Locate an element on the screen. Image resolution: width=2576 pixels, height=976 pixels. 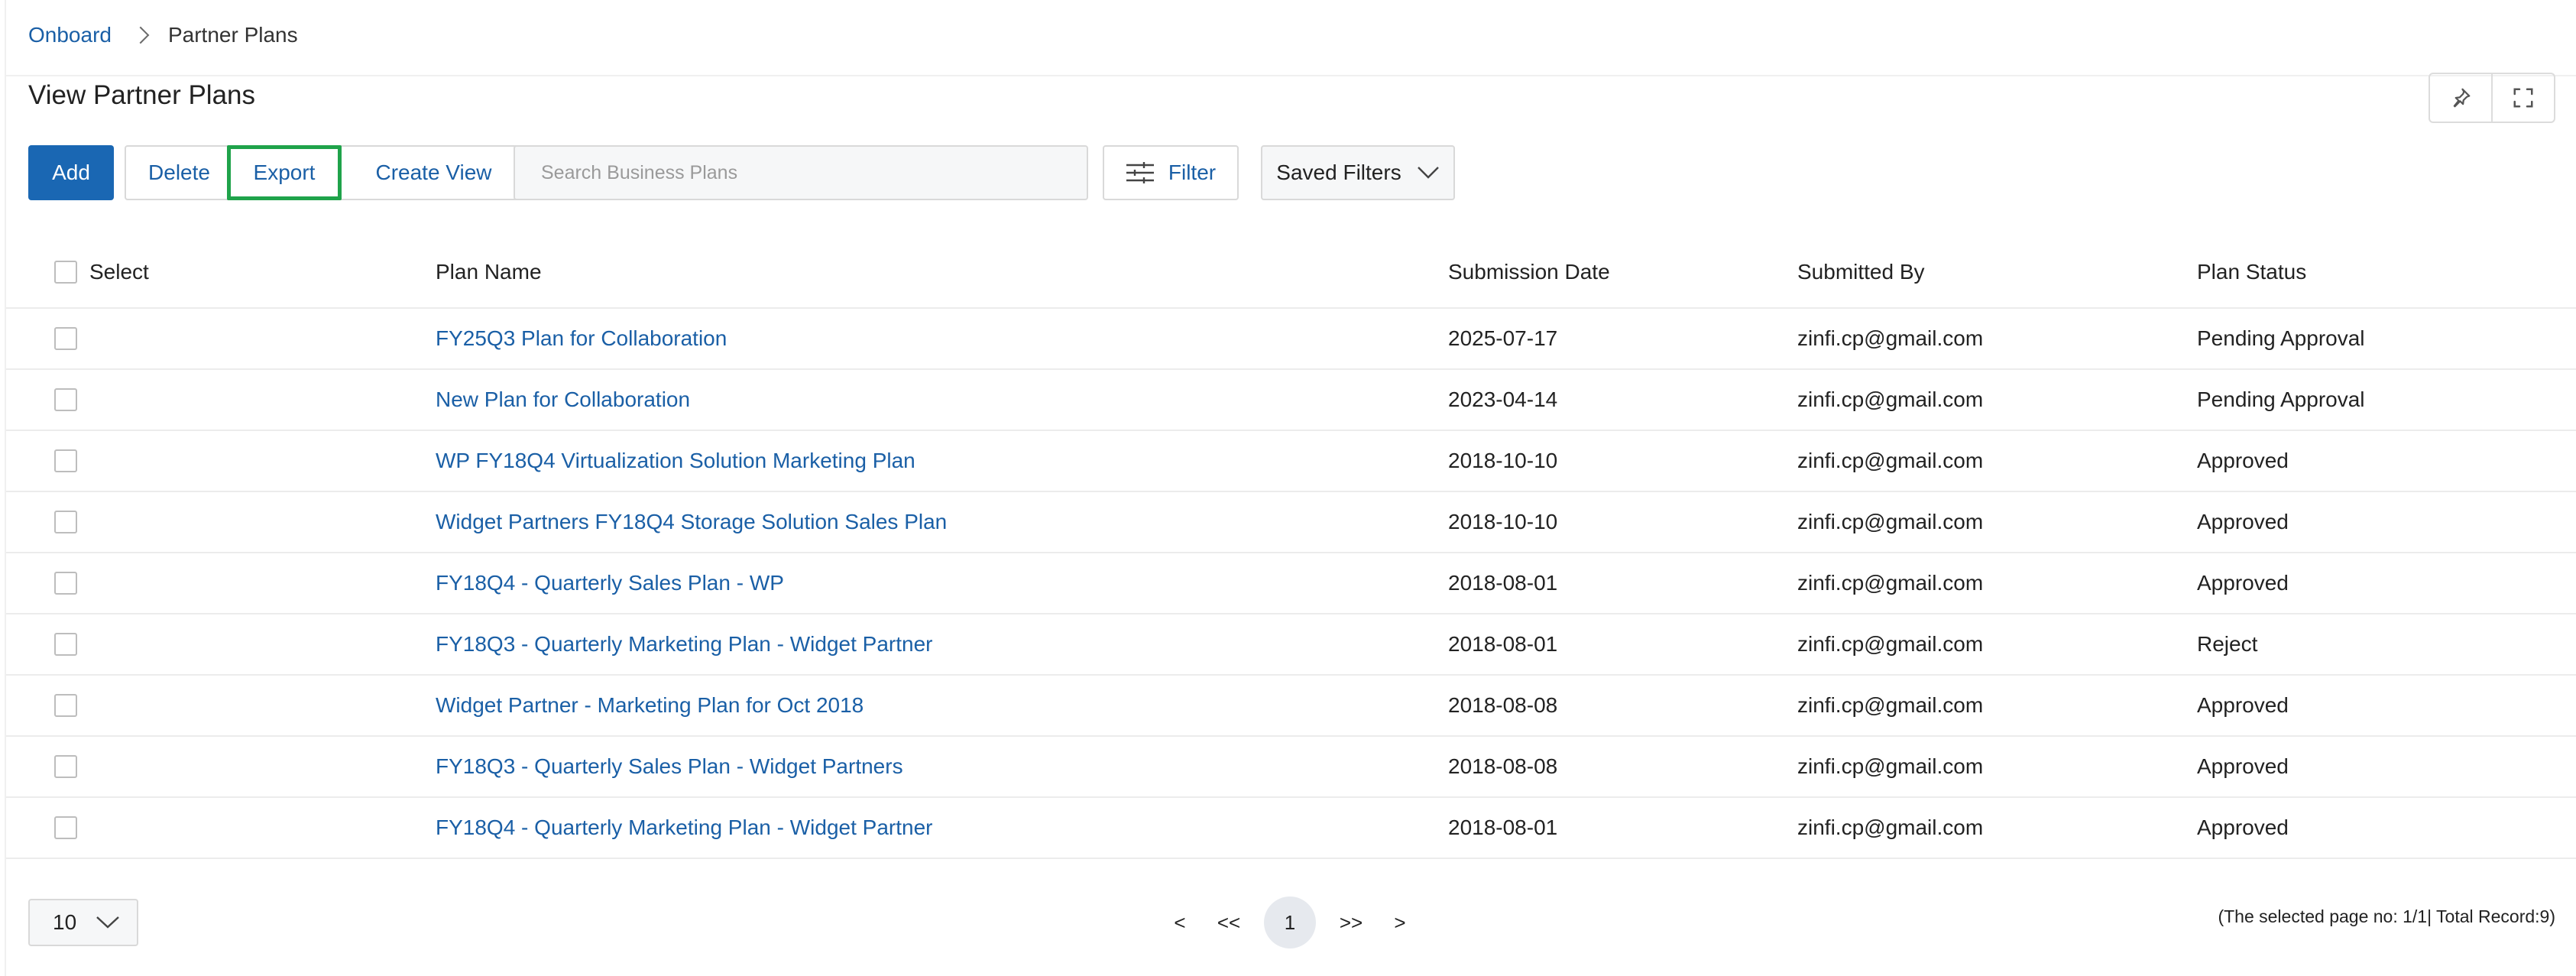
page-size-select: 10 is located at coordinates (83, 922).